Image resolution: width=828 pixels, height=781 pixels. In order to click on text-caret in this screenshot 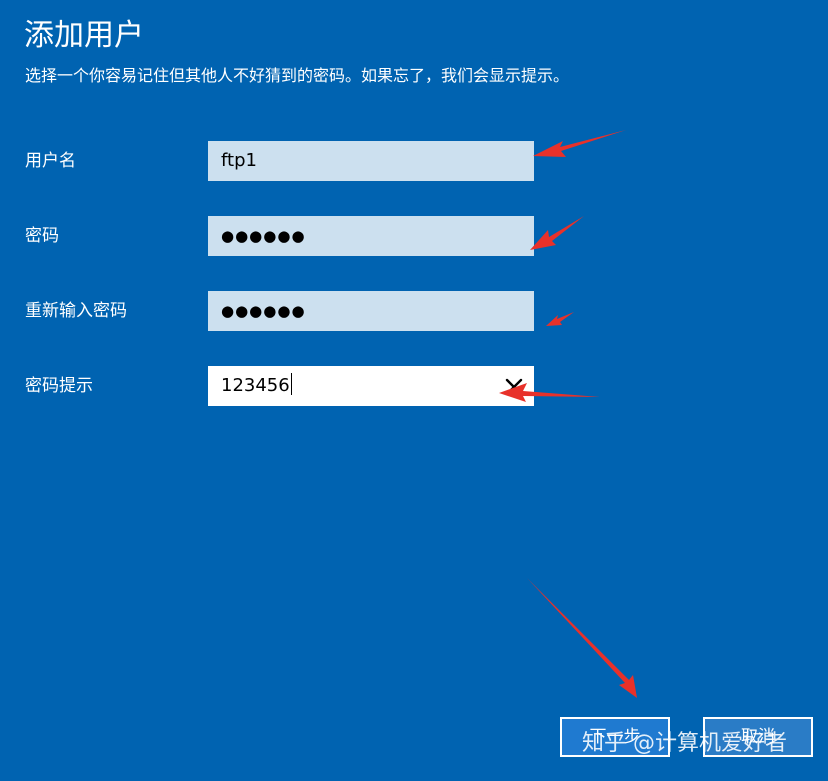, I will do `click(291, 384)`.